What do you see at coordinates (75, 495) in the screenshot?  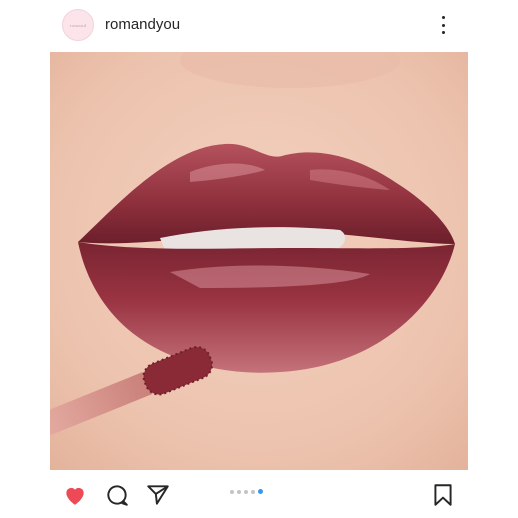 I see `heart-icon` at bounding box center [75, 495].